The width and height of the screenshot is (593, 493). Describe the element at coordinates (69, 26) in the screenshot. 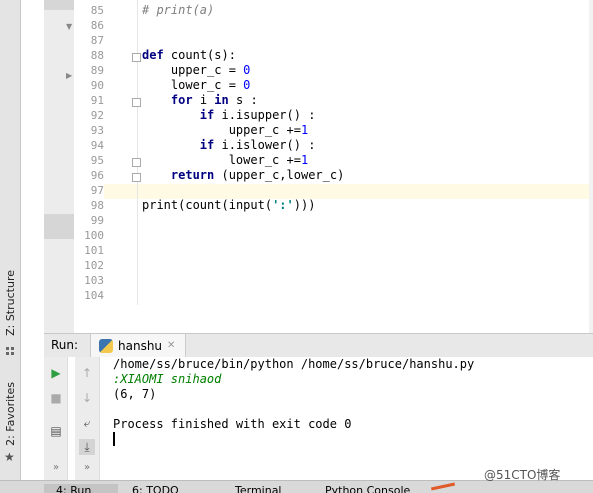

I see `fold-arrow-icon: ▼` at that location.